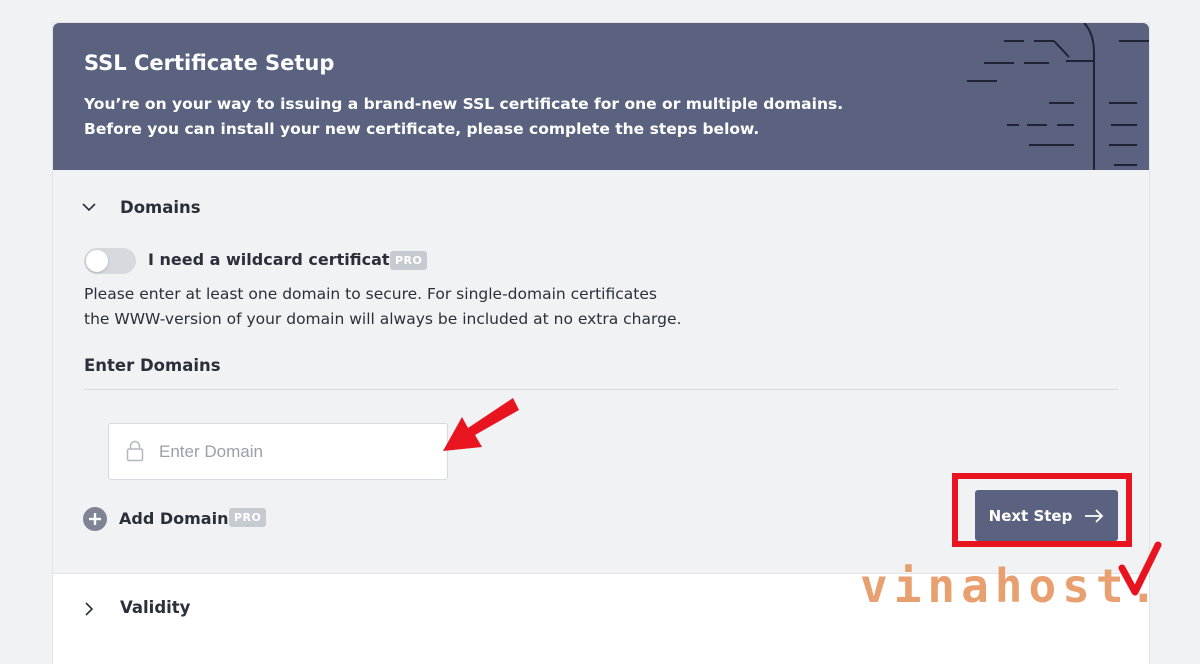 This screenshot has height=664, width=1200. I want to click on domains-section-header: Domains, so click(601, 207).